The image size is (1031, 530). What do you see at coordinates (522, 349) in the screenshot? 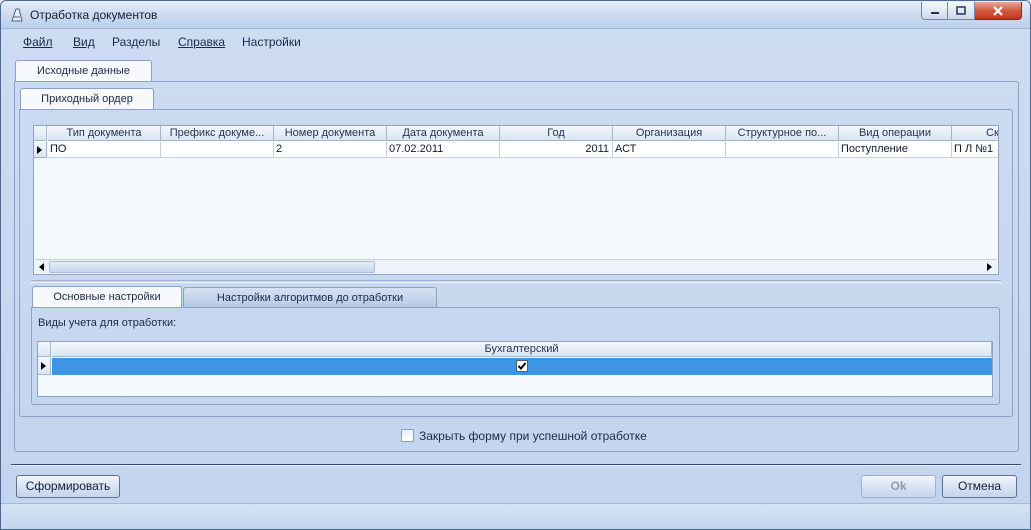
I see `column-header-accounting: Бухгалтерский` at bounding box center [522, 349].